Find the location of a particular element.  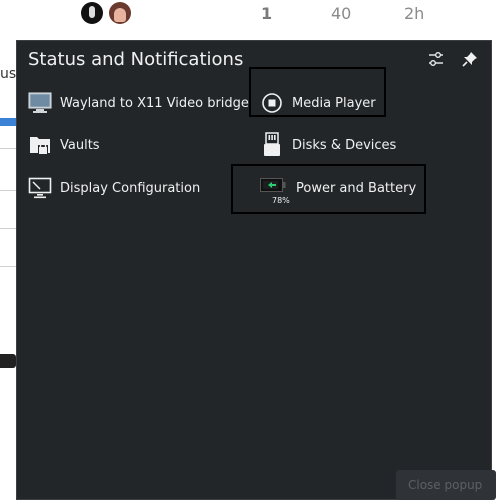

tray-item-vaults: Vaults is located at coordinates (64, 145).